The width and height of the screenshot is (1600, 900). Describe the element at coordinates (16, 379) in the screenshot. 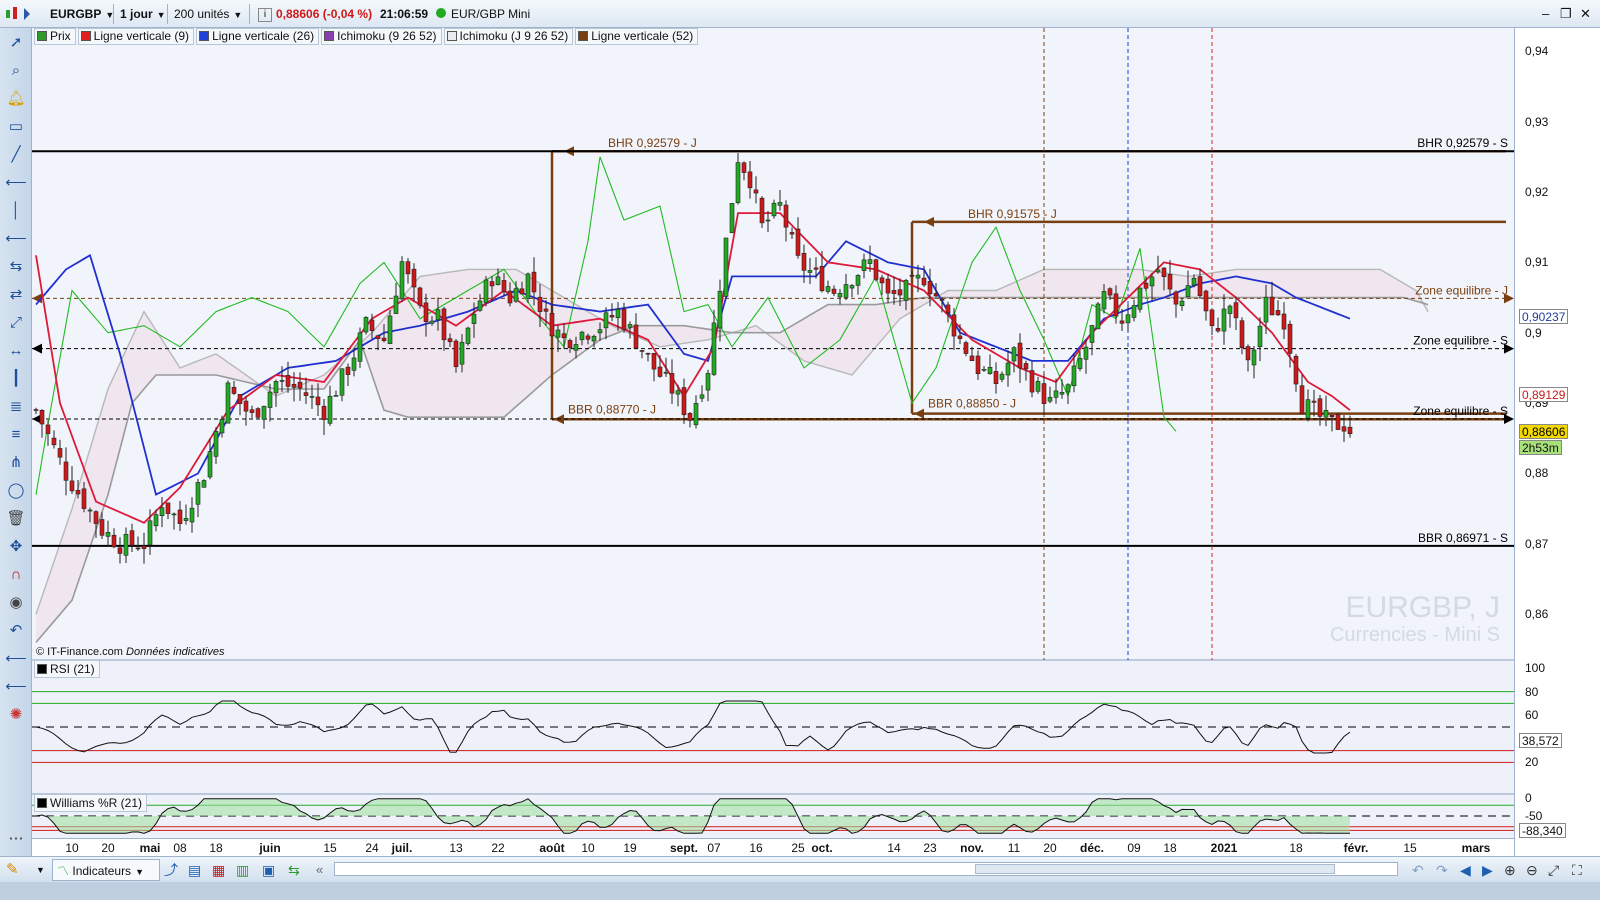

I see `vertical-marker-icon: ┃` at that location.